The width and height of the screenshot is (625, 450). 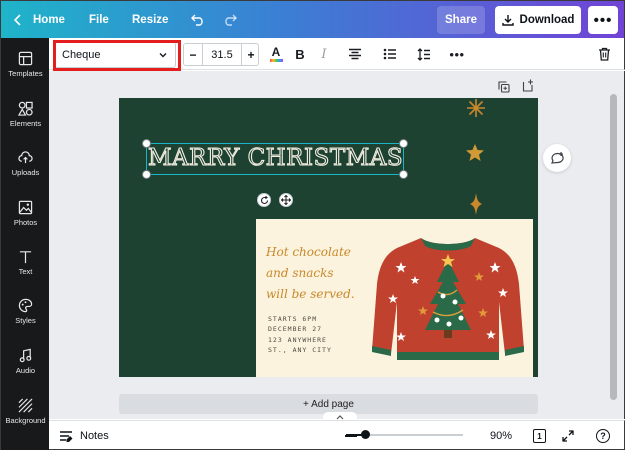 What do you see at coordinates (25, 73) in the screenshot?
I see `sidebar-item-label: Templates` at bounding box center [25, 73].